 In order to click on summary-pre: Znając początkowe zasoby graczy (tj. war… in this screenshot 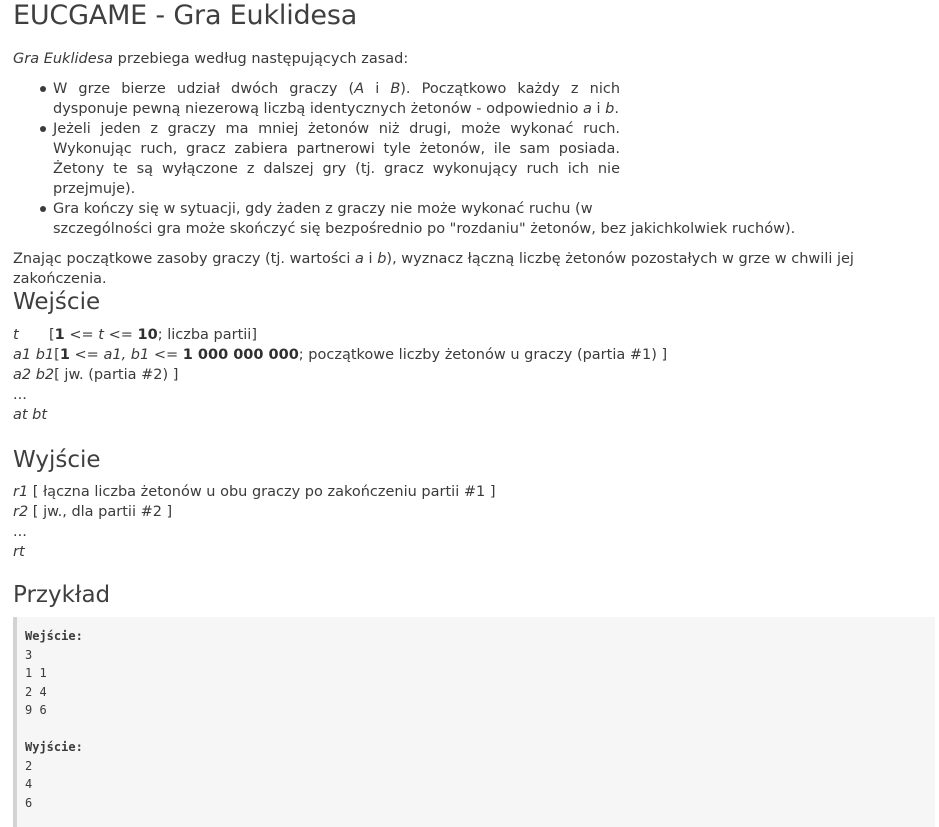, I will do `click(184, 259)`.